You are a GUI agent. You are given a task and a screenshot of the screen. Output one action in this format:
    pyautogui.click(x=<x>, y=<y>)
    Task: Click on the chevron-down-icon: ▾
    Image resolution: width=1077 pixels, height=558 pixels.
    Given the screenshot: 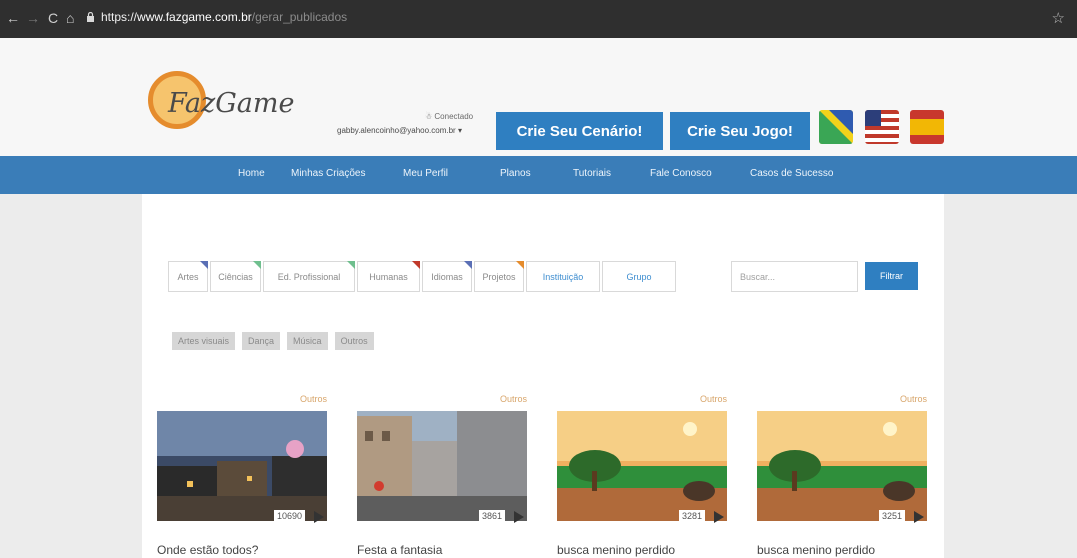 What is the action you would take?
    pyautogui.click(x=459, y=130)
    